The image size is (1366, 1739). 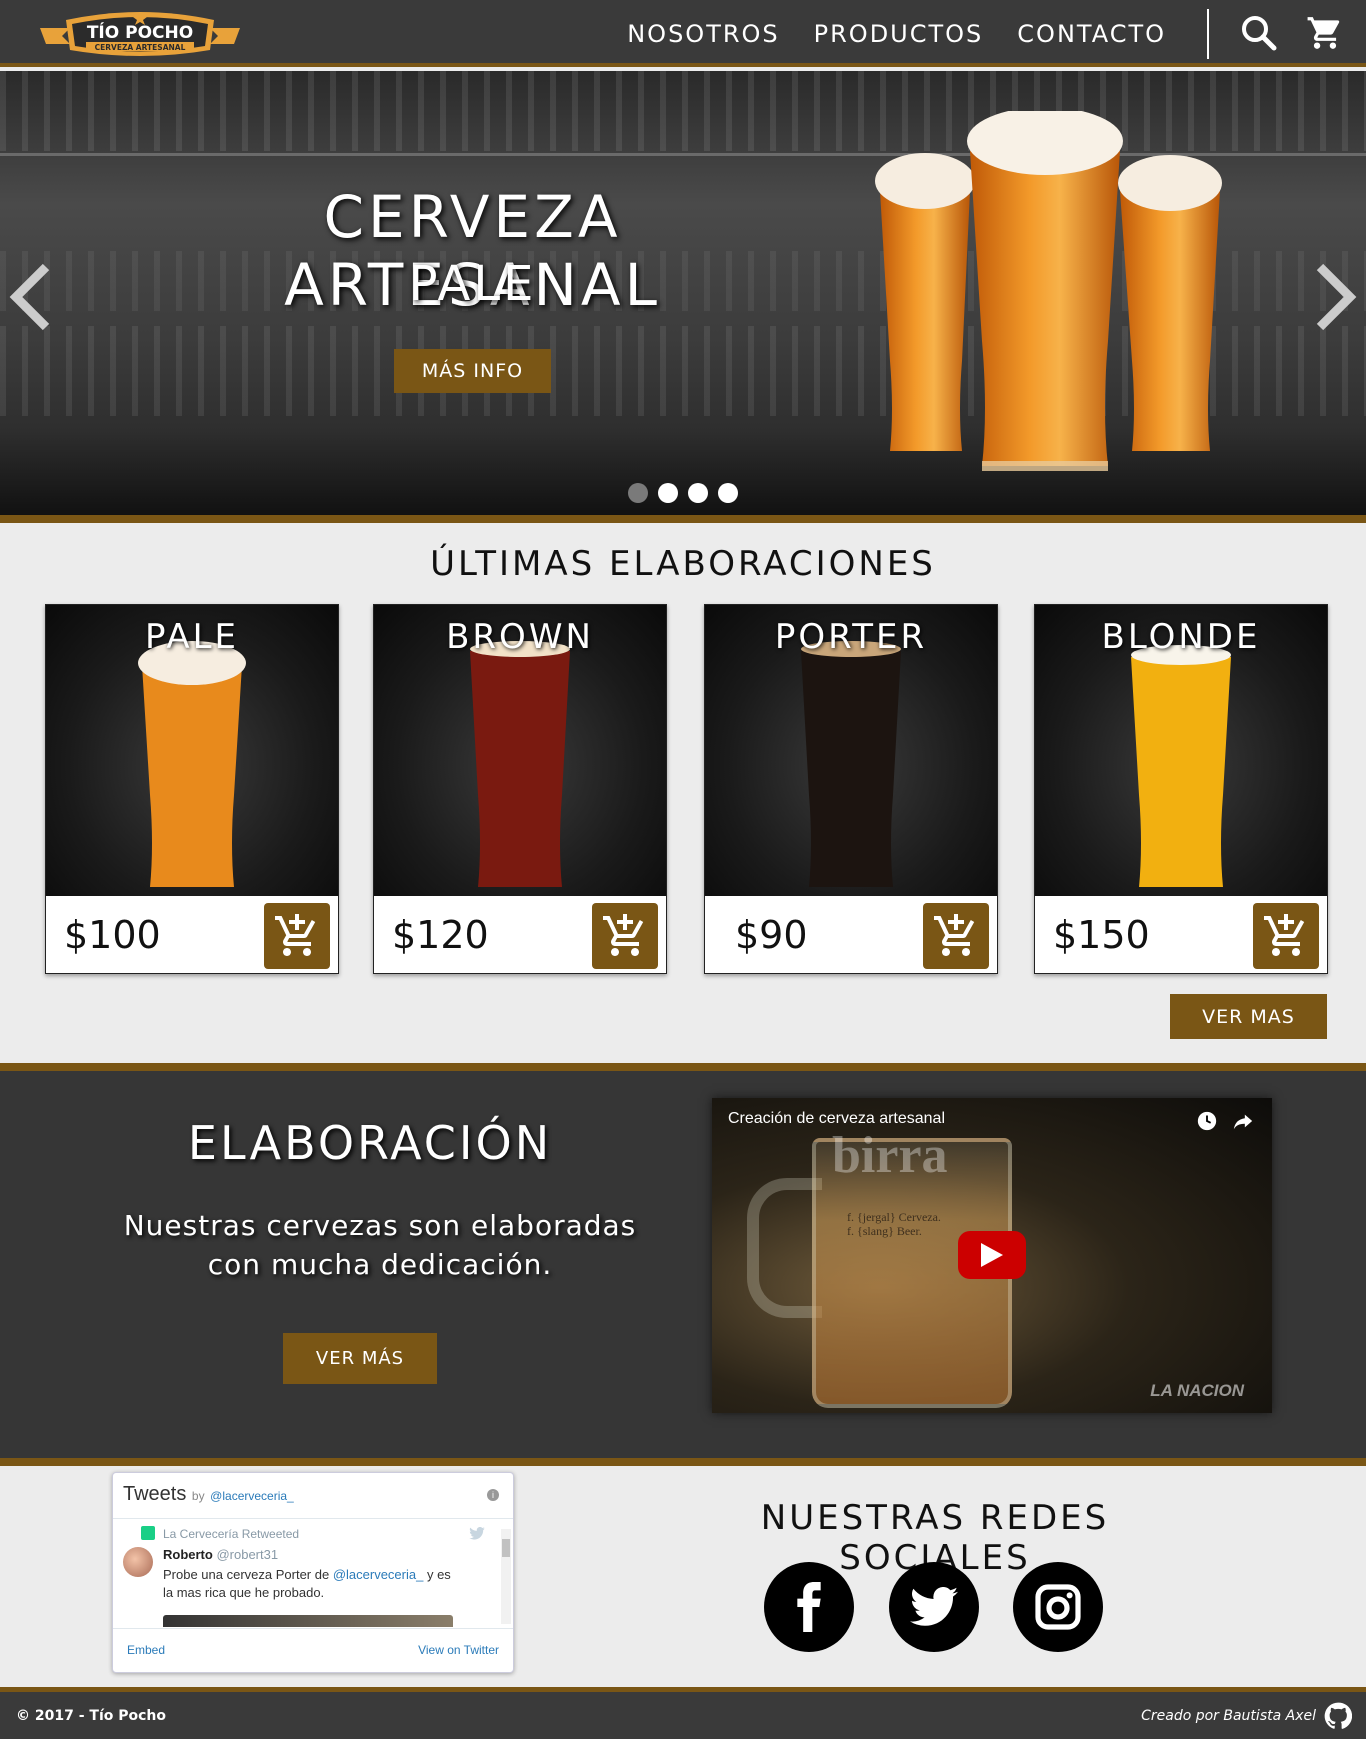 What do you see at coordinates (703, 34) in the screenshot?
I see `nav-nosotros: NOSOTROS` at bounding box center [703, 34].